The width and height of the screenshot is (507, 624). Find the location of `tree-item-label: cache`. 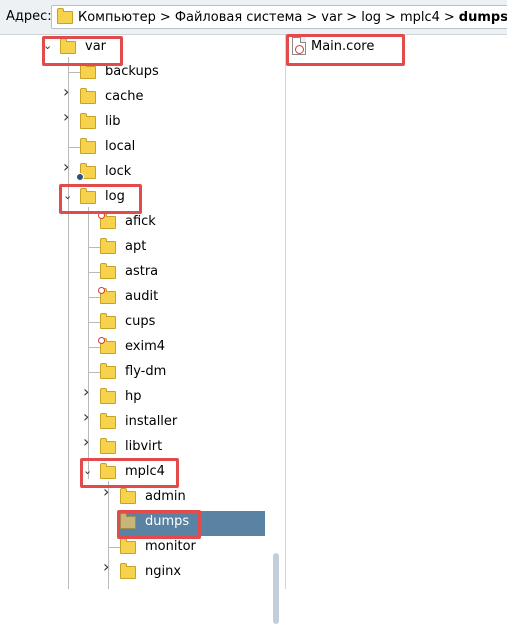

tree-item-label: cache is located at coordinates (124, 96).